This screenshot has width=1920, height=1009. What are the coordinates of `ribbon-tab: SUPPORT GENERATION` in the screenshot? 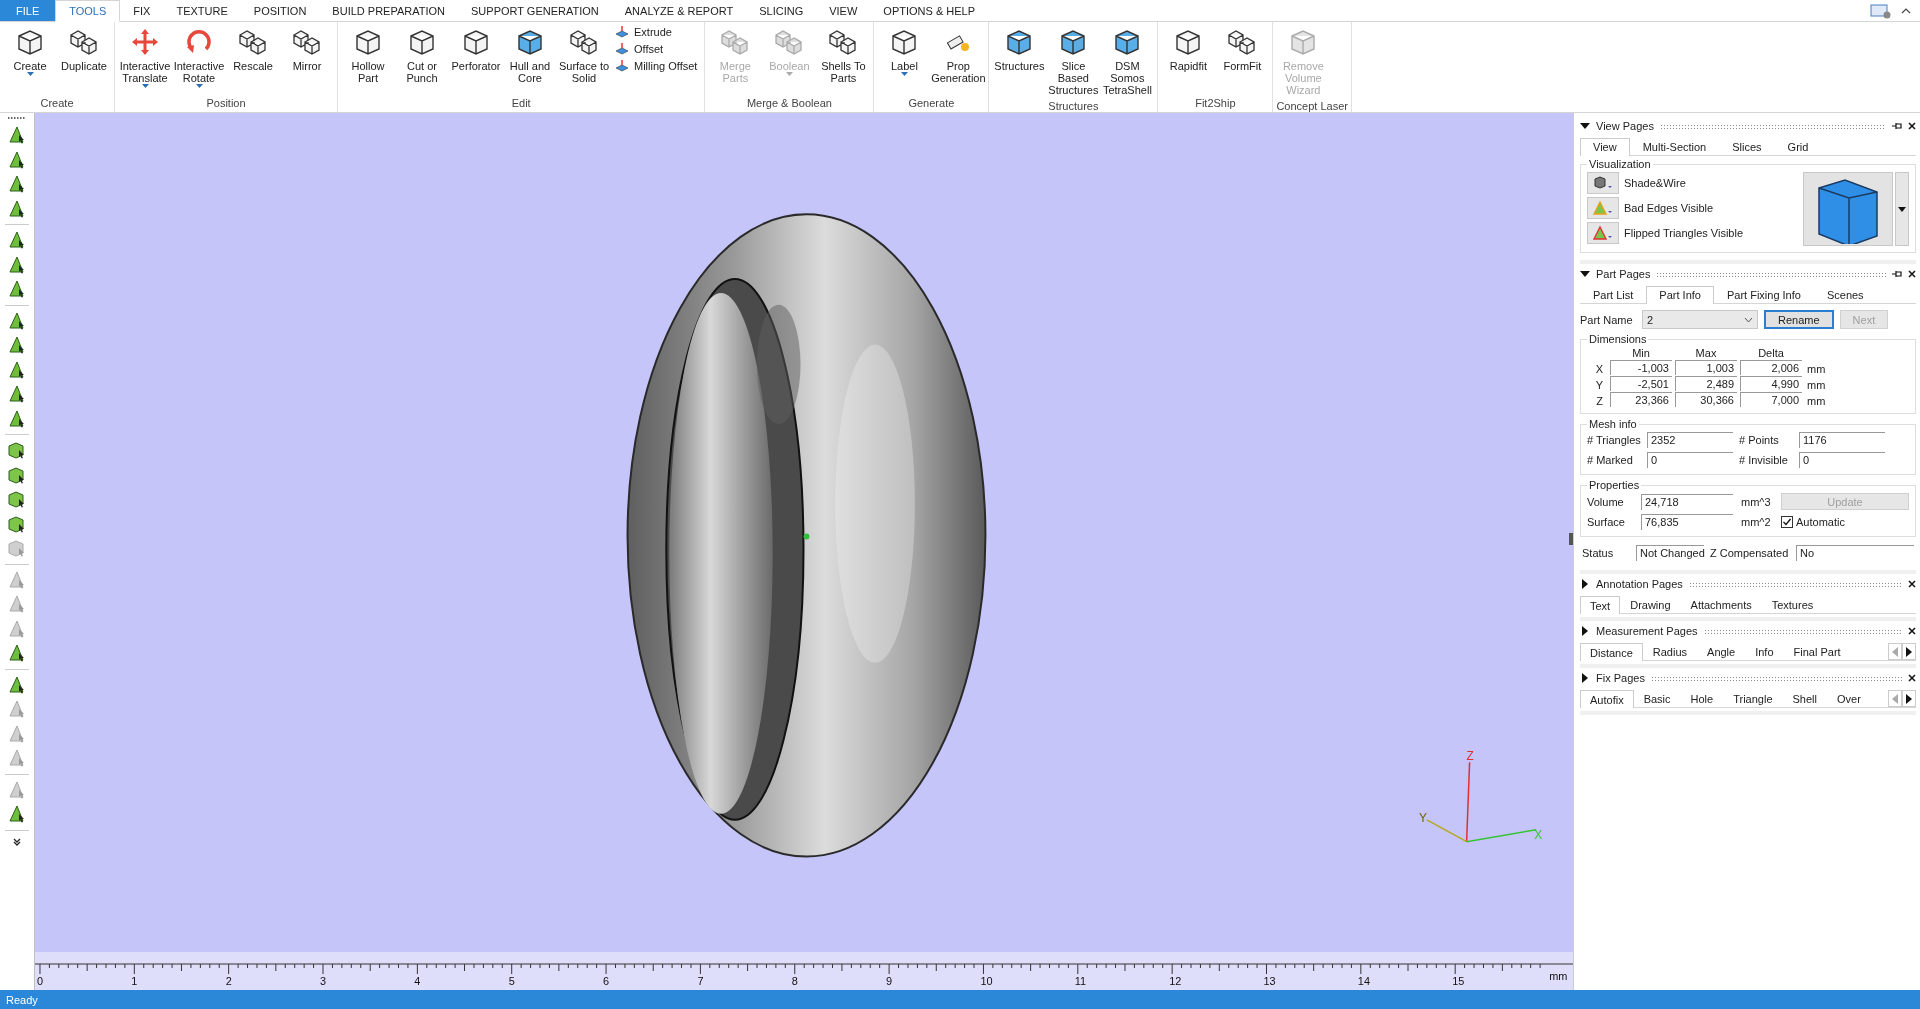 It's located at (535, 10).